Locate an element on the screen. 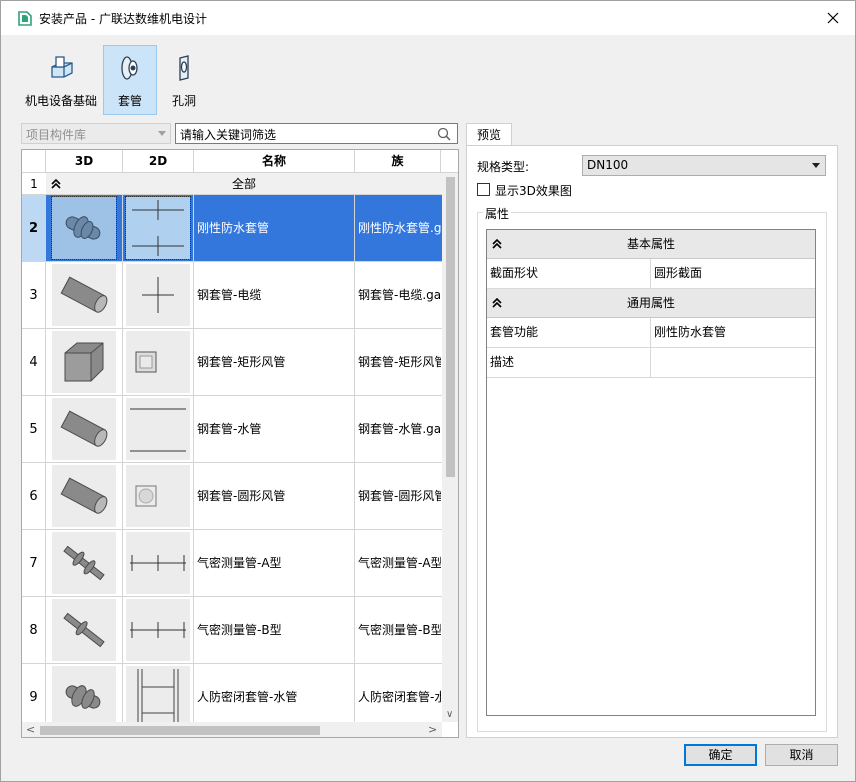 This screenshot has height=782, width=856. square-symbol-icon is located at coordinates (146, 362).